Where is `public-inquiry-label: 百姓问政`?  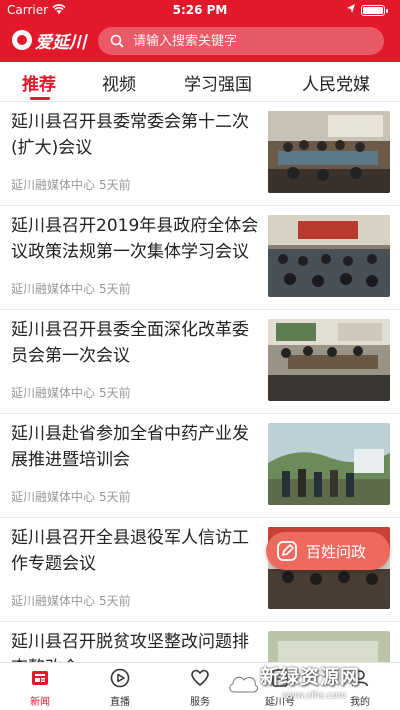 public-inquiry-label: 百姓问政 is located at coordinates (336, 551).